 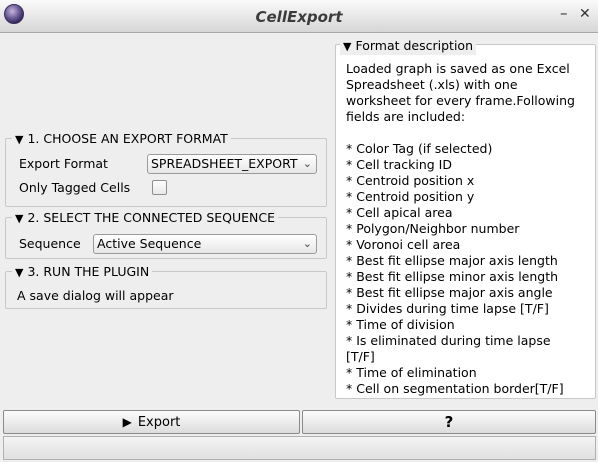 What do you see at coordinates (455, 388) in the screenshot?
I see `description-line: * Cell on segmentation border[T/F]` at bounding box center [455, 388].